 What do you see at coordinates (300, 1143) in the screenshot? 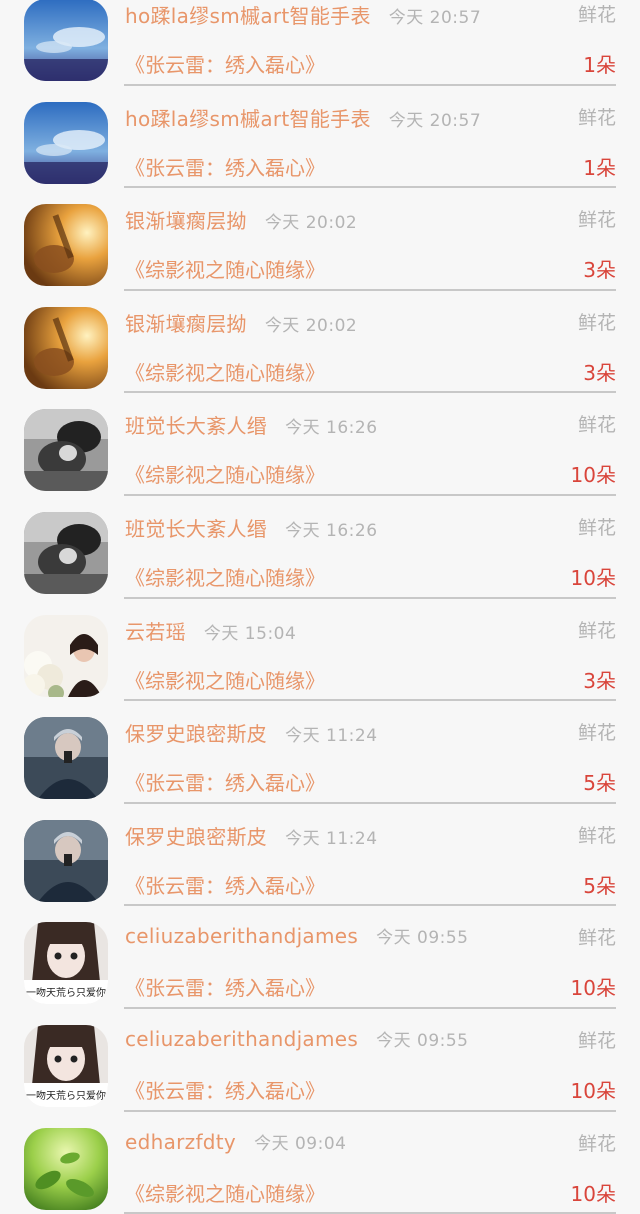
I see `gift-time: 今天 09:04` at bounding box center [300, 1143].